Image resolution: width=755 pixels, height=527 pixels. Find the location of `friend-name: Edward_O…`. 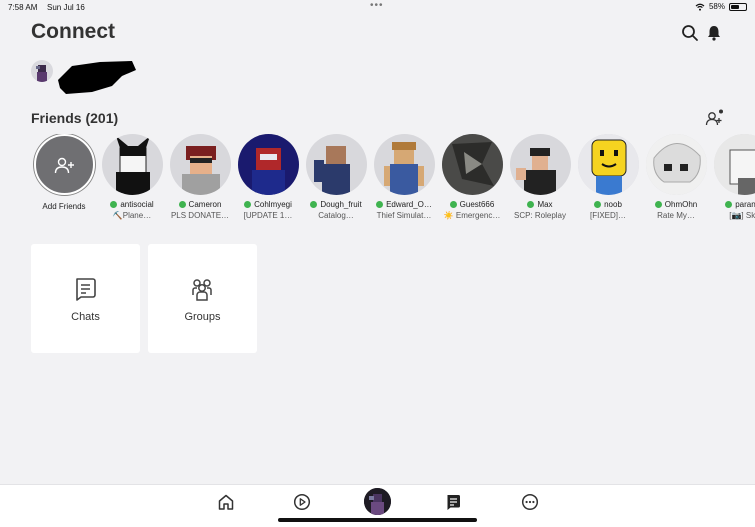

friend-name: Edward_O… is located at coordinates (404, 204).